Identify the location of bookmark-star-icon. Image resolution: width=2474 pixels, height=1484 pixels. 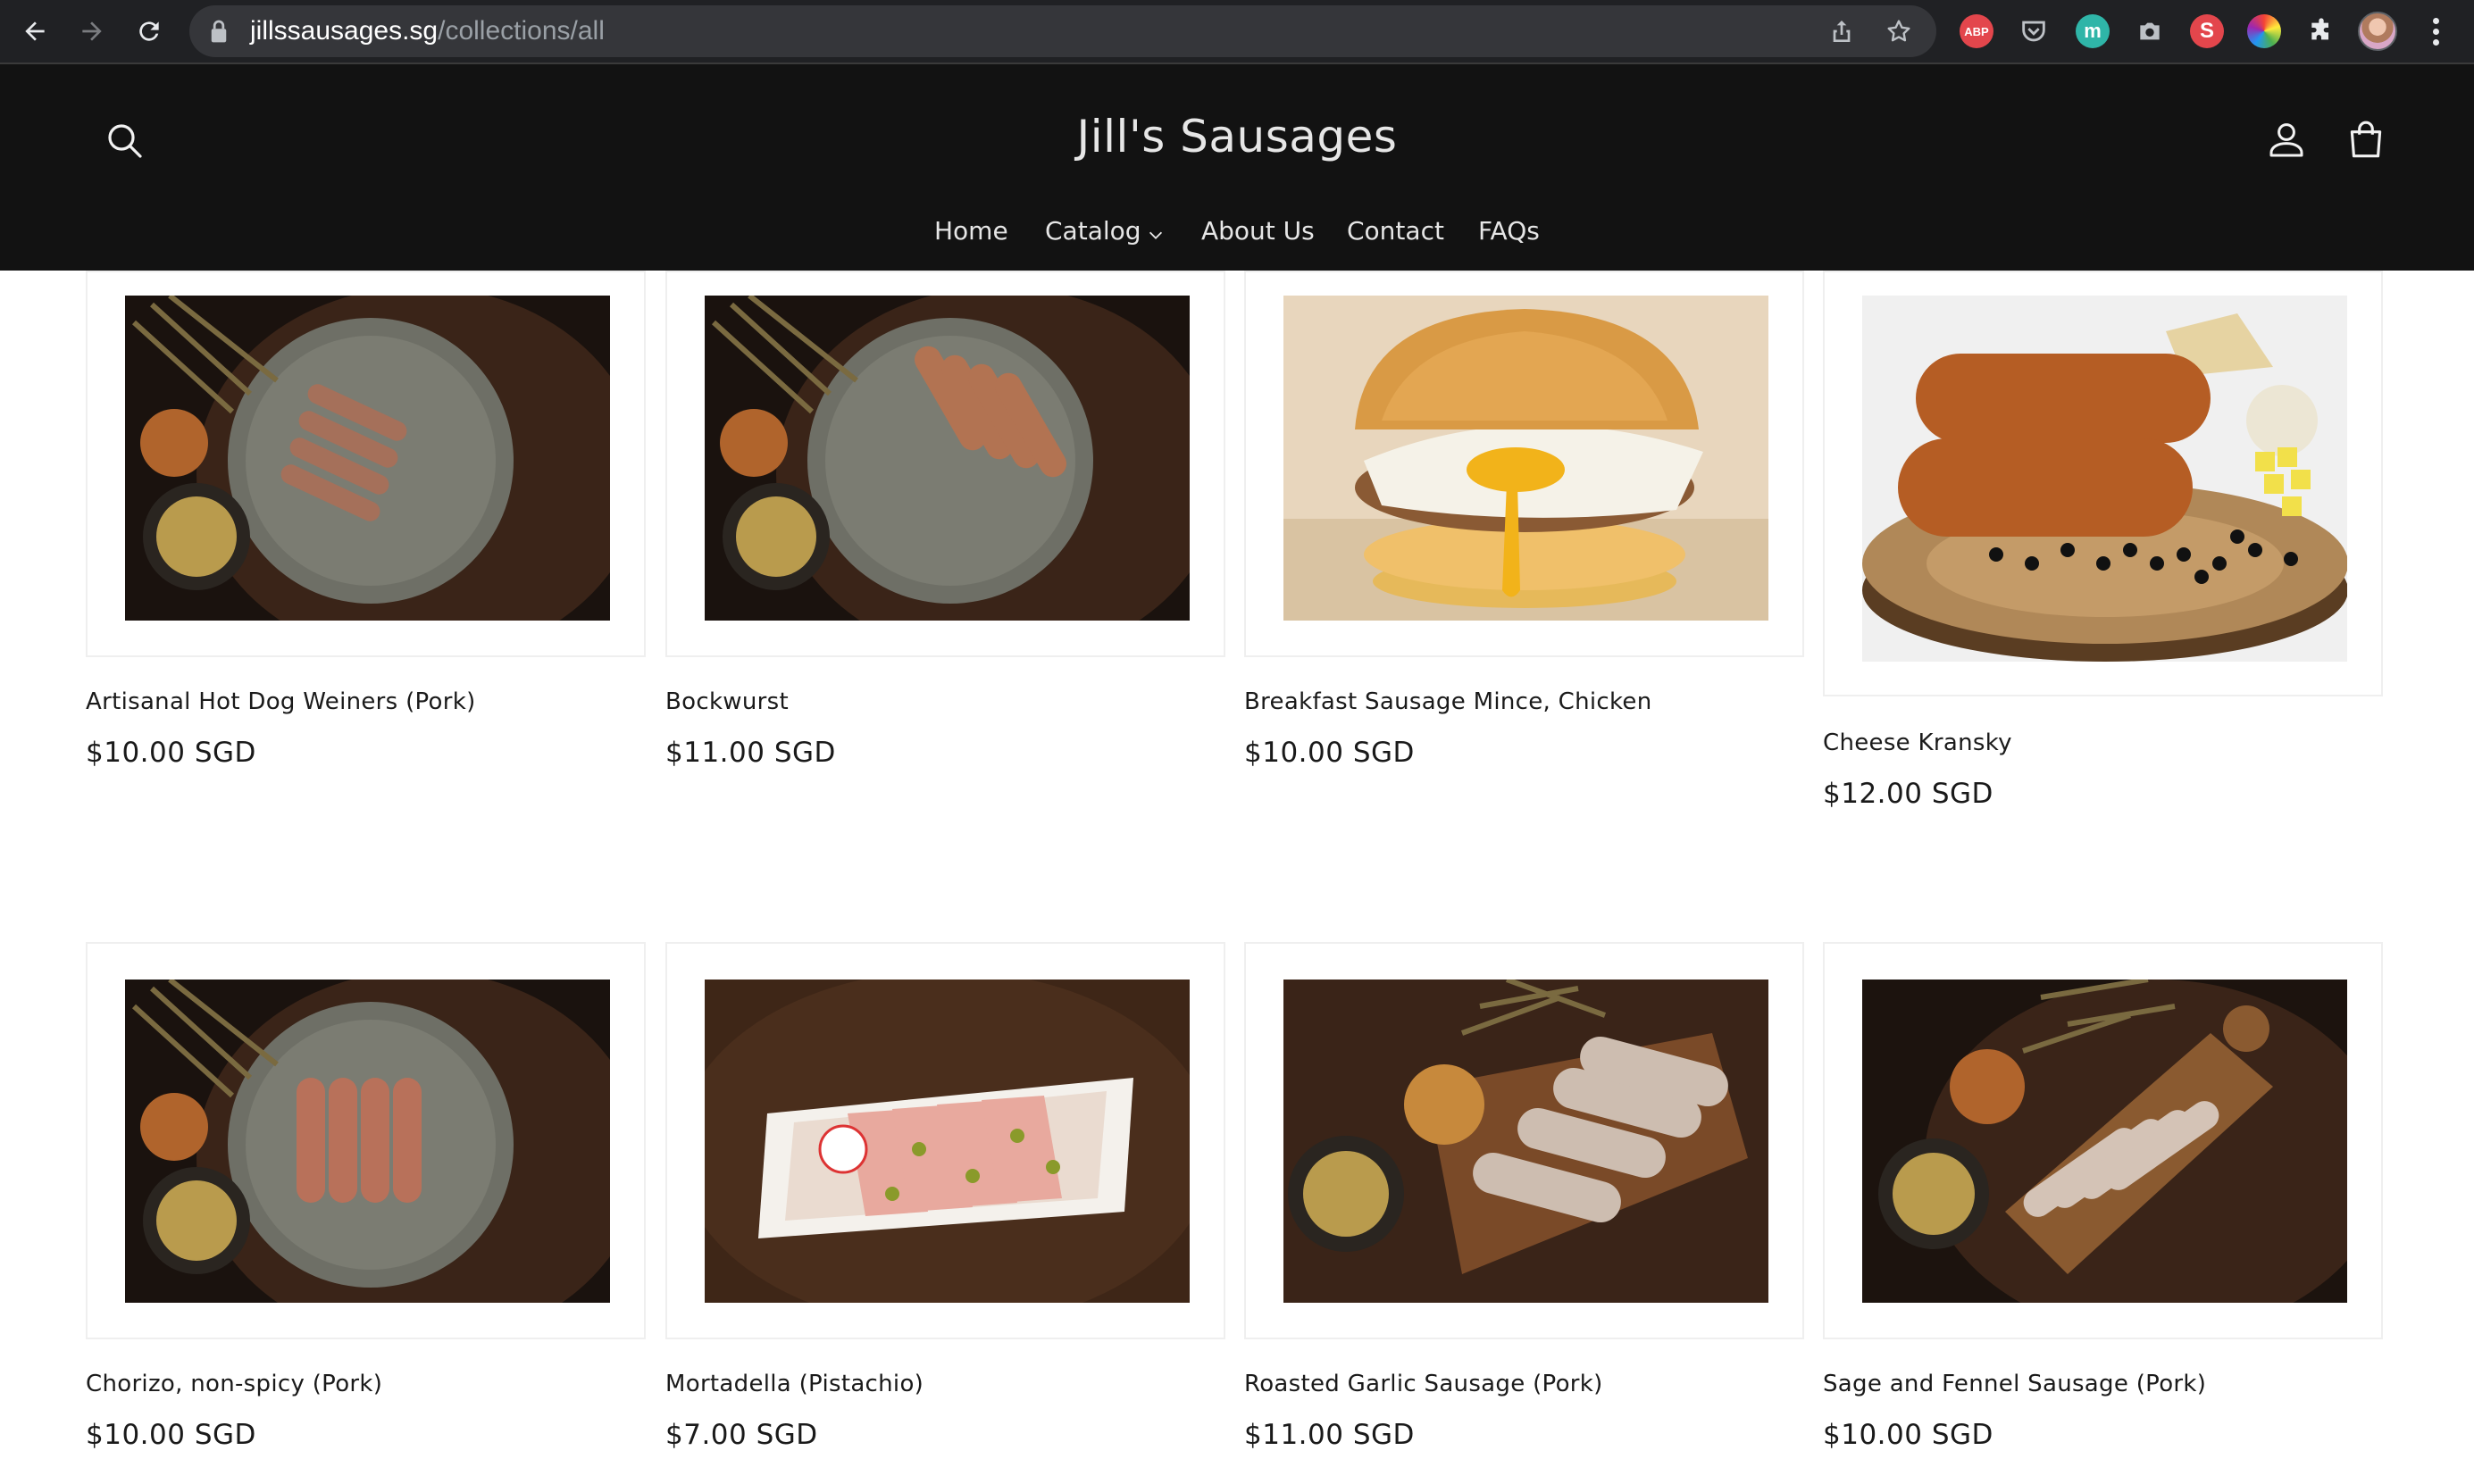
(1899, 31).